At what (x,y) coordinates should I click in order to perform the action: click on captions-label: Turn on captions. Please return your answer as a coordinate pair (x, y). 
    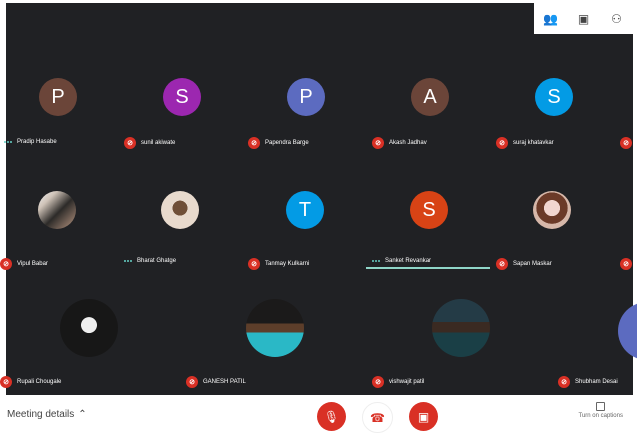
    Looking at the image, I should click on (600, 416).